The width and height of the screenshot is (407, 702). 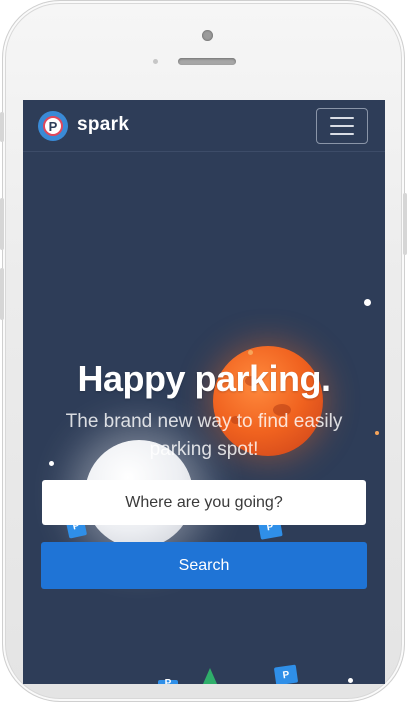 I want to click on phone-power-button, so click(x=405, y=224).